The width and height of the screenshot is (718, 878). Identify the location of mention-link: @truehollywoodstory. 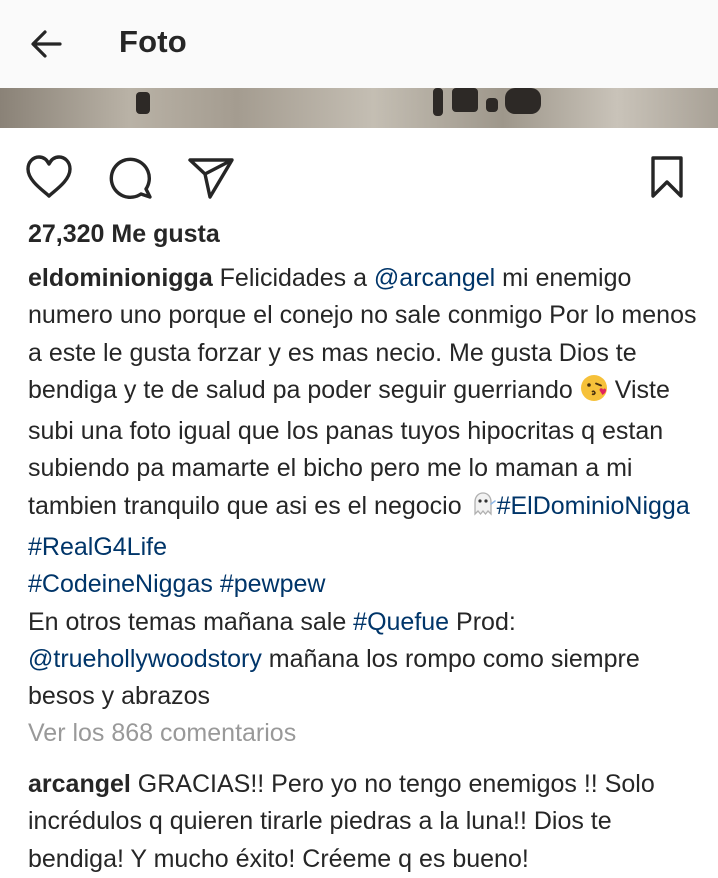
(145, 659).